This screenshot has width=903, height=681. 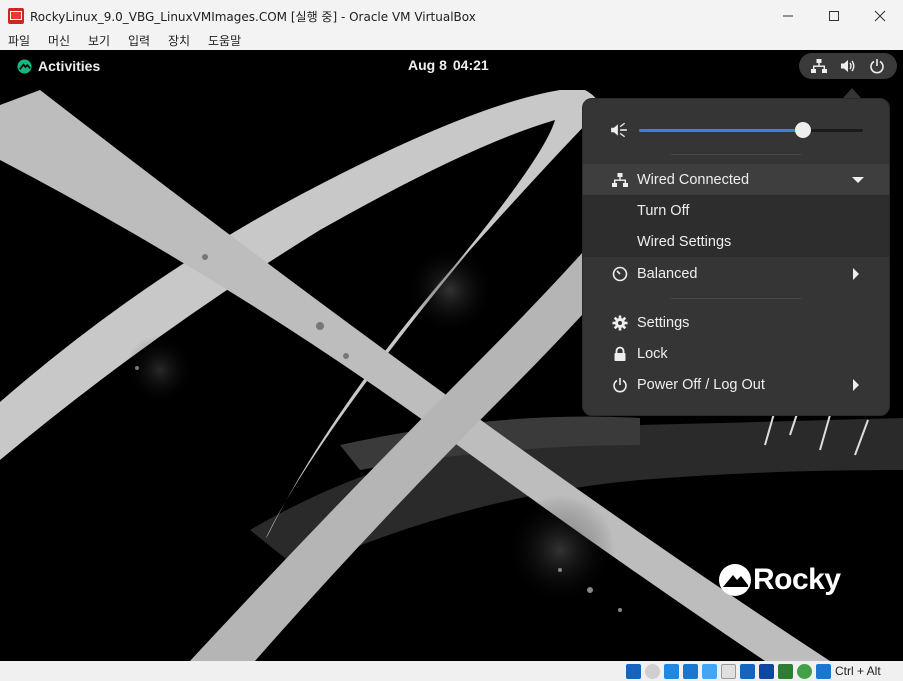 I want to click on turn-off-label: Turn Off, so click(x=663, y=210).